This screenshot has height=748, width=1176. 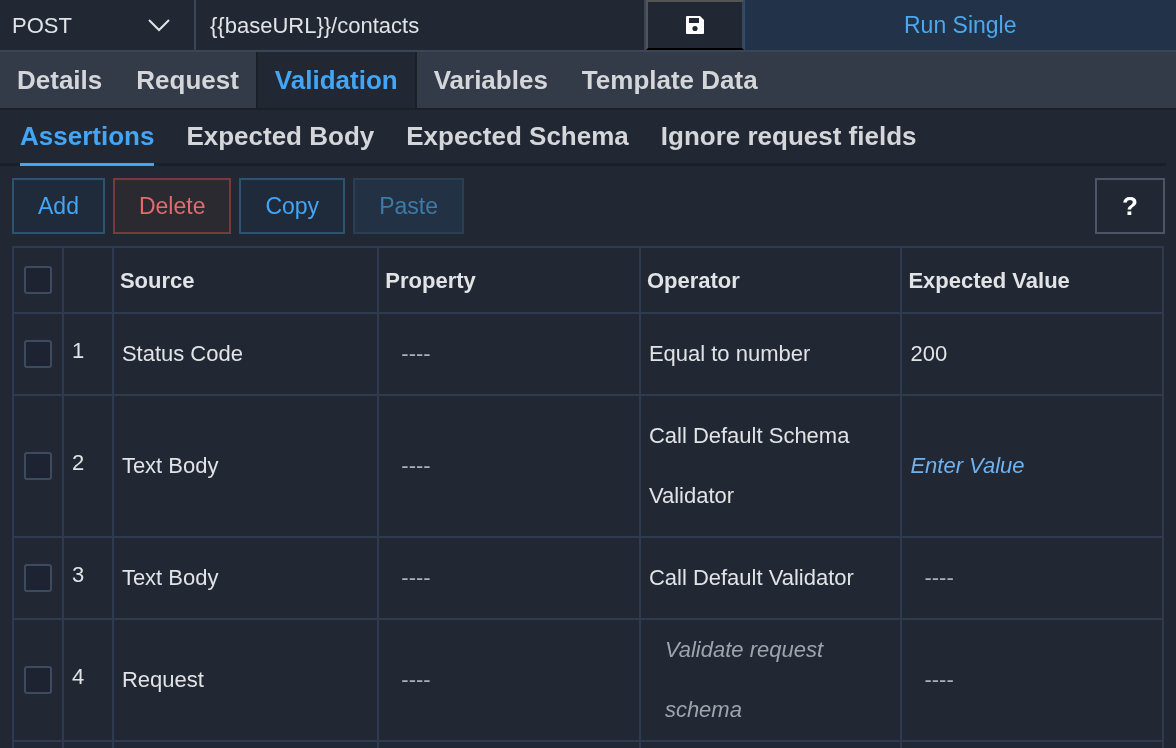 I want to click on column-header: Source, so click(x=157, y=280).